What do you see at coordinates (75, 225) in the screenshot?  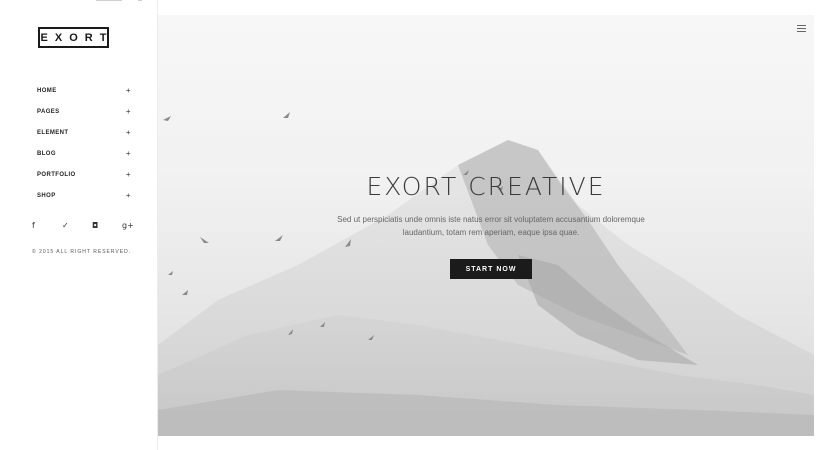 I see `twitter-icon: ✓` at bounding box center [75, 225].